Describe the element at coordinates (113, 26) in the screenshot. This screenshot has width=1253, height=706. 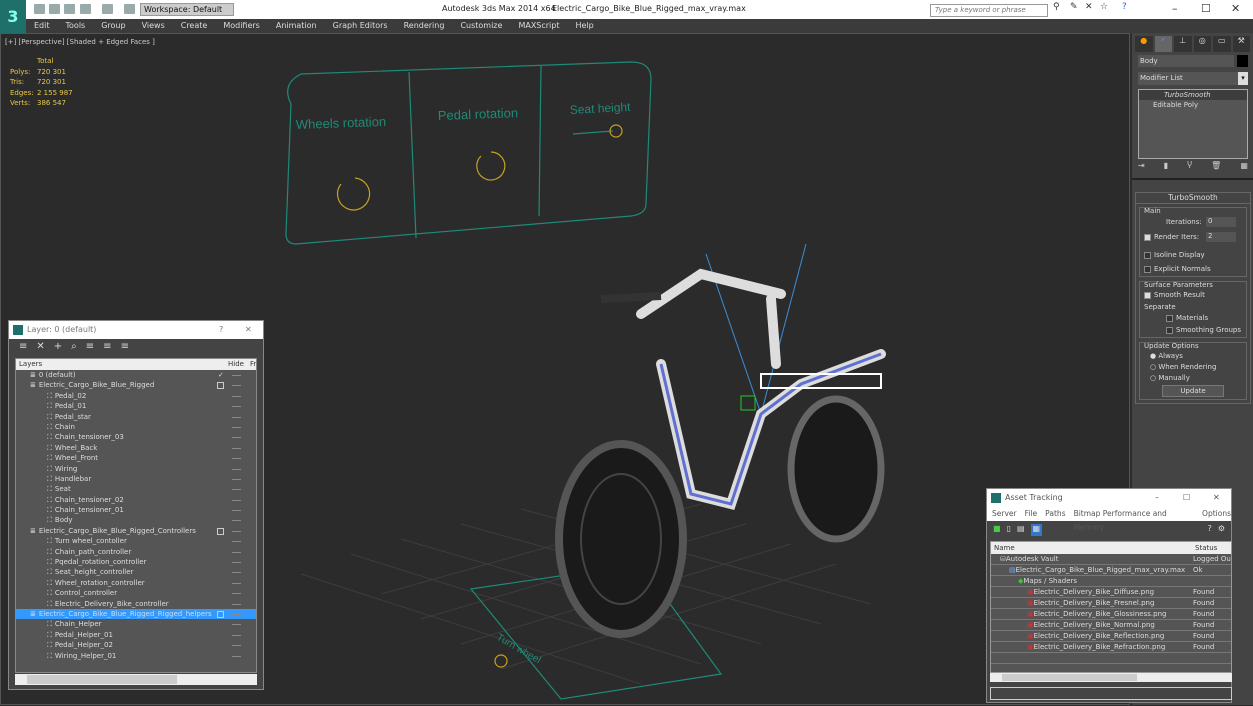
I see `menu-group: Group` at that location.